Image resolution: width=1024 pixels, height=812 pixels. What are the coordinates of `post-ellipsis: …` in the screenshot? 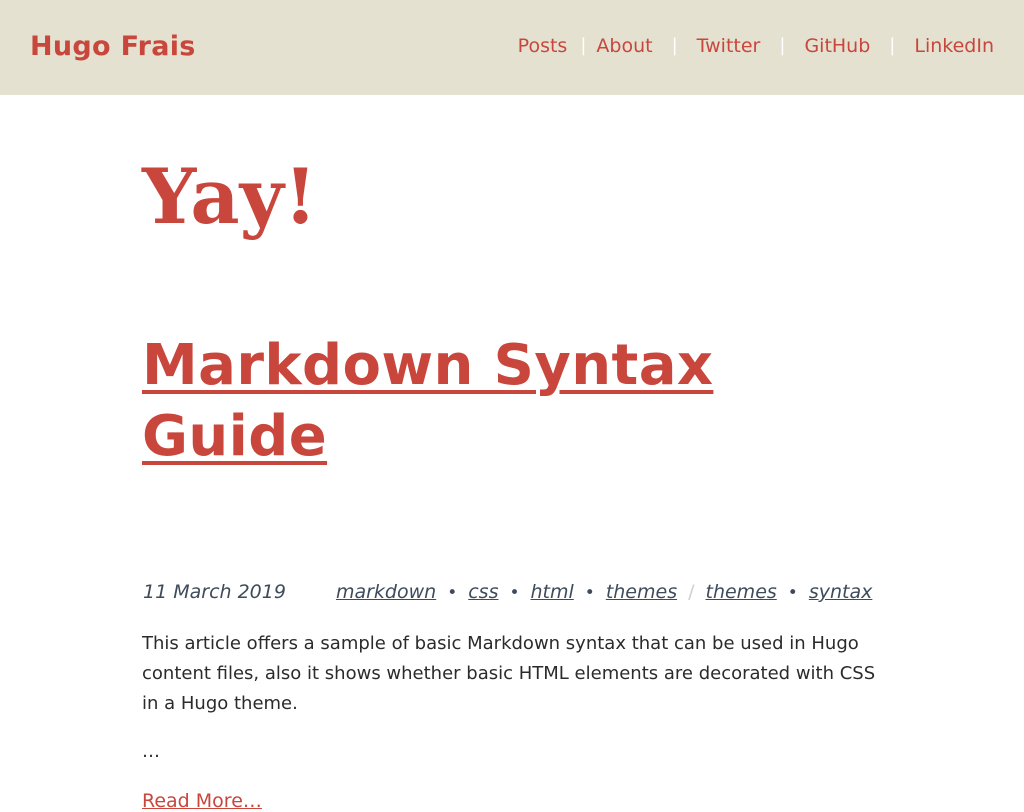 It's located at (151, 751).